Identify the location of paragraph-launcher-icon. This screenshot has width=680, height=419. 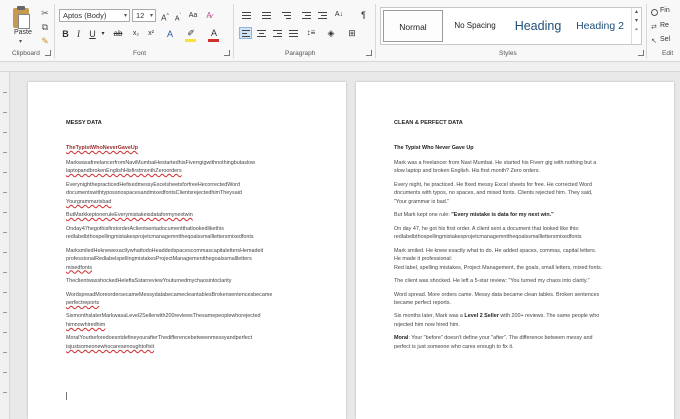
(369, 53).